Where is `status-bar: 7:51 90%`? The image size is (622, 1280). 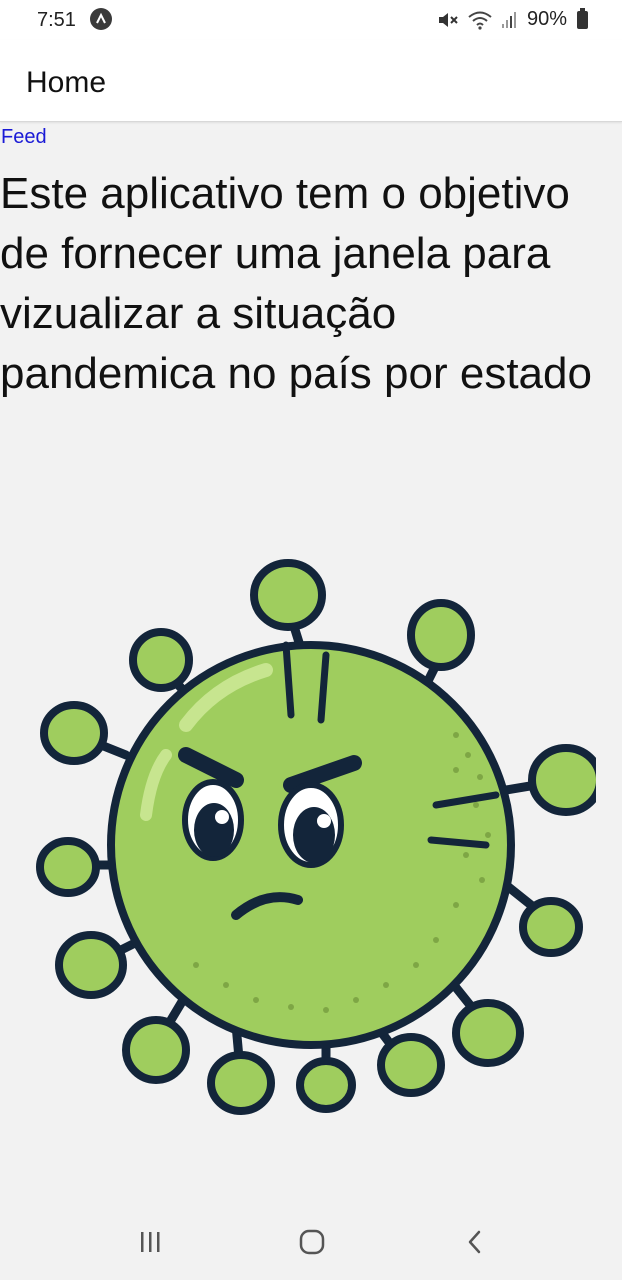
status-bar: 7:51 90% is located at coordinates (311, 20).